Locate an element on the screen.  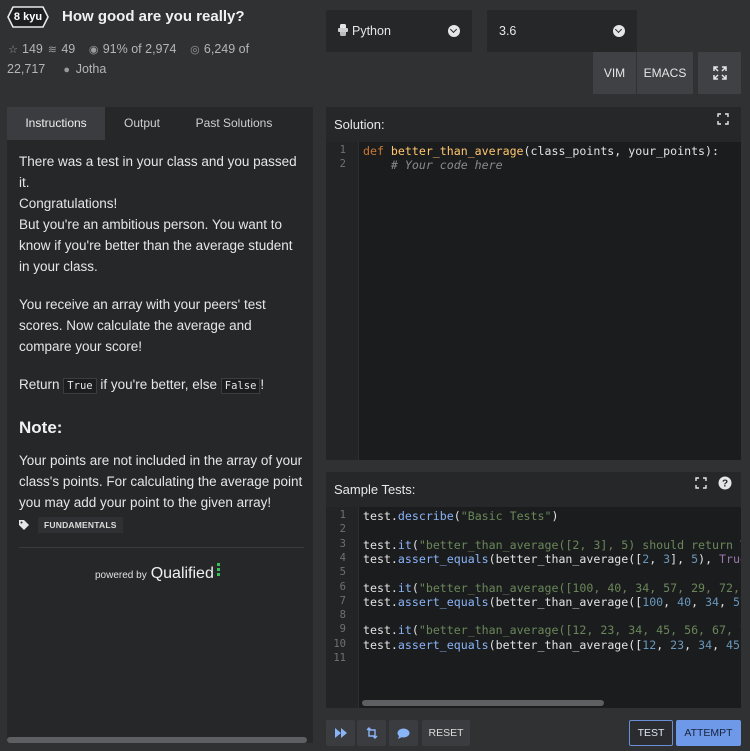
code-token: ], is located at coordinates (681, 558).